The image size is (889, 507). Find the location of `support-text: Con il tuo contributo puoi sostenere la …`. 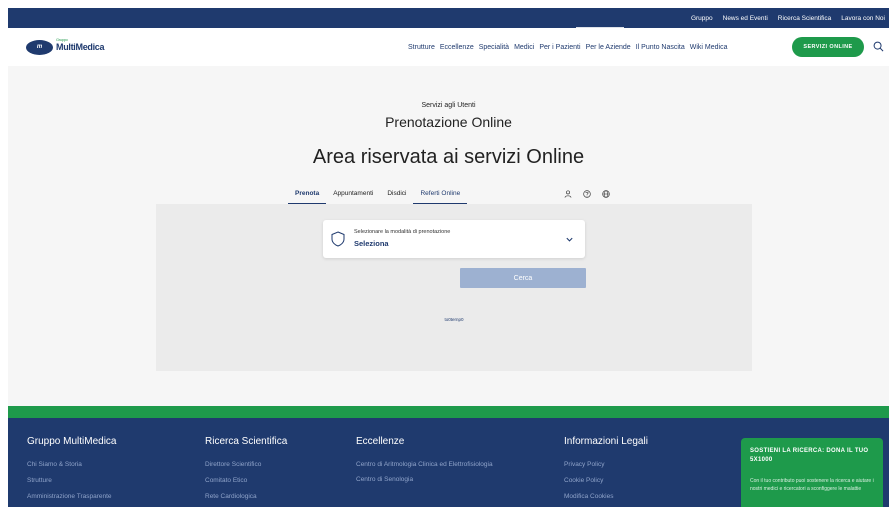

support-text: Con il tuo contributo puoi sostenere la … is located at coordinates (812, 485).